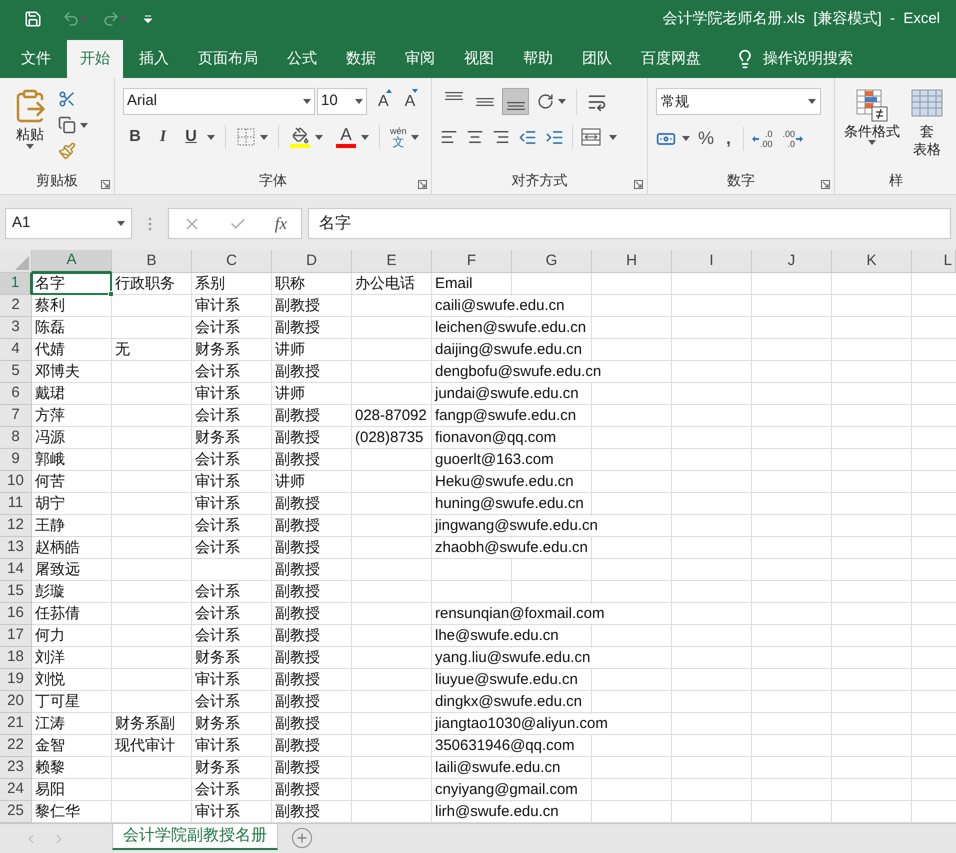 Image resolution: width=956 pixels, height=853 pixels. Describe the element at coordinates (302, 59) in the screenshot. I see `ribbon-tab: 公式` at that location.